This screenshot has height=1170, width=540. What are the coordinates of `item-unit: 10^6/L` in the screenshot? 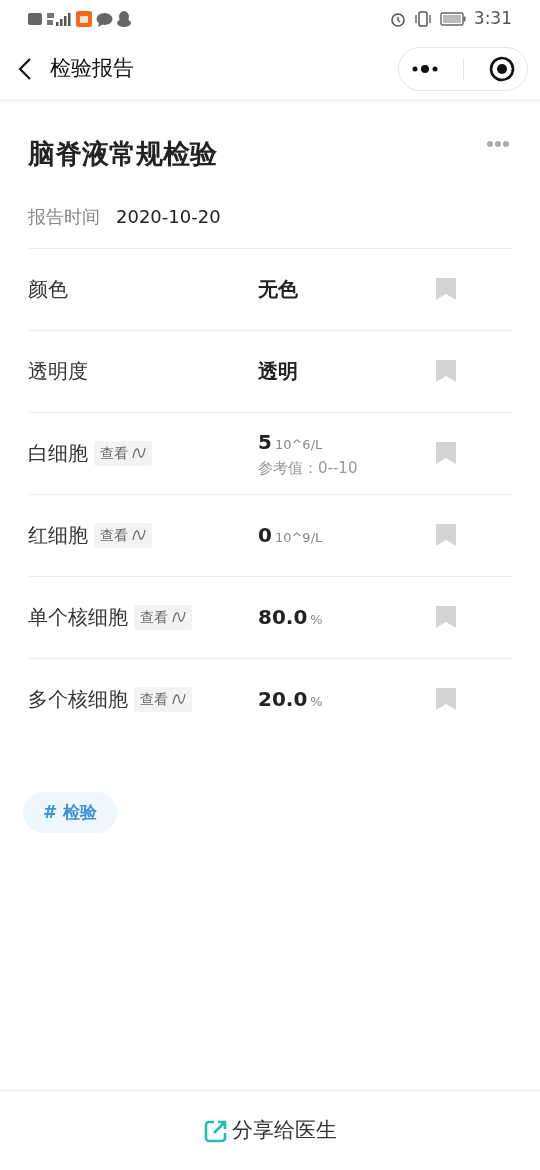 It's located at (298, 444).